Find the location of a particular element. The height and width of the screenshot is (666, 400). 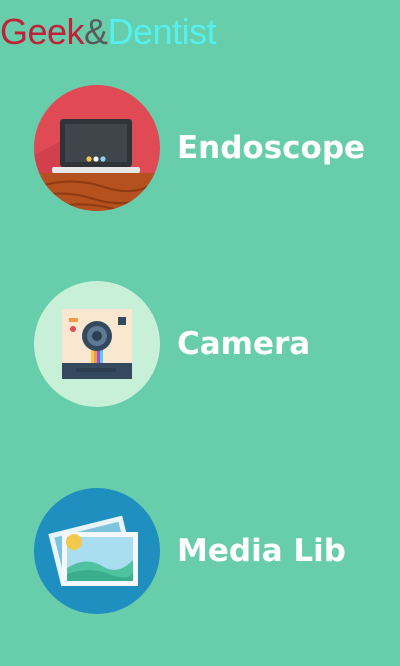

menu-item-media-lib-label: Media Lib is located at coordinates (261, 551).